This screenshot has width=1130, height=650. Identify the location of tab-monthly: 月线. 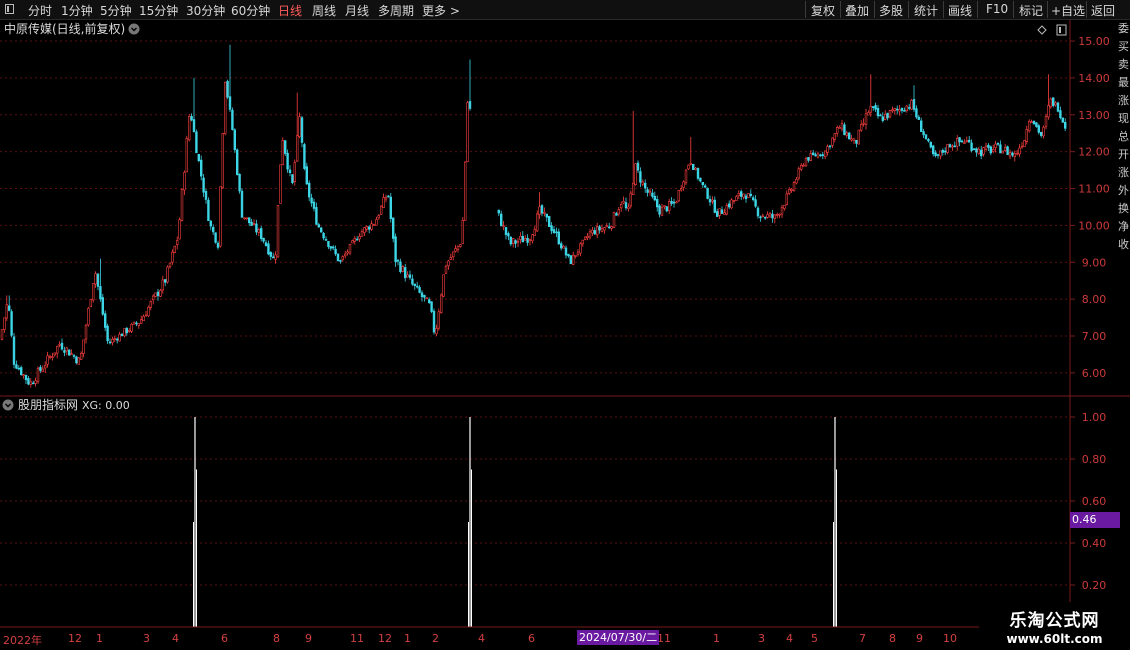
(357, 10).